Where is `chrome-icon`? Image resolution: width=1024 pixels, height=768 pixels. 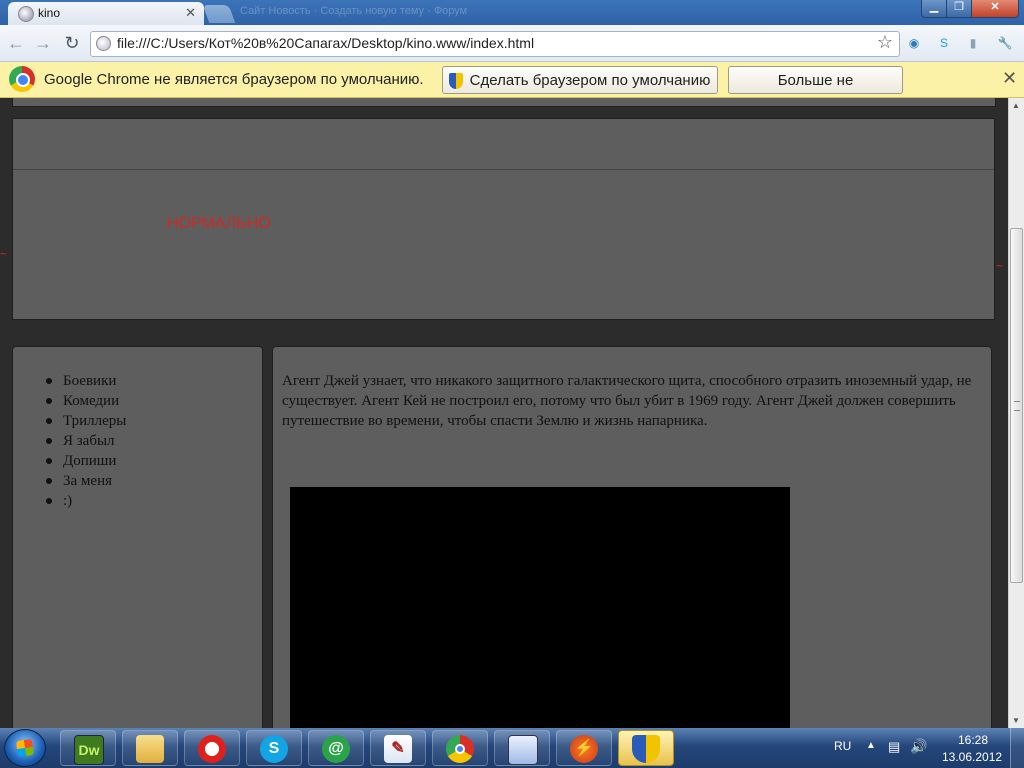
chrome-icon is located at coordinates (460, 749).